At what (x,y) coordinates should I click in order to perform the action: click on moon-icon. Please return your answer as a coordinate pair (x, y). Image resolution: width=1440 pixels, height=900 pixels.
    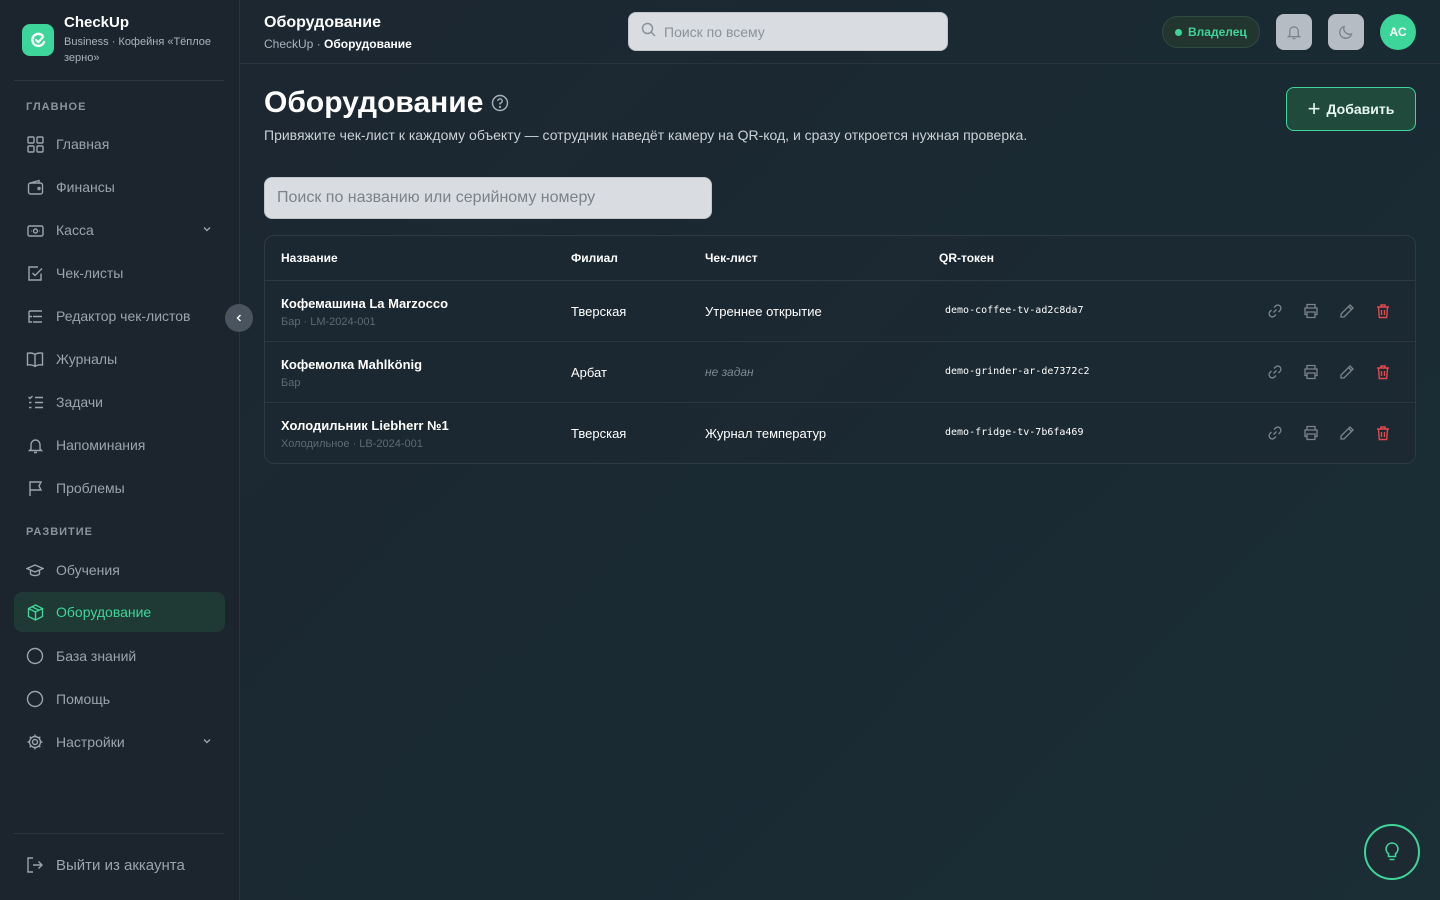
    Looking at the image, I should click on (1346, 32).